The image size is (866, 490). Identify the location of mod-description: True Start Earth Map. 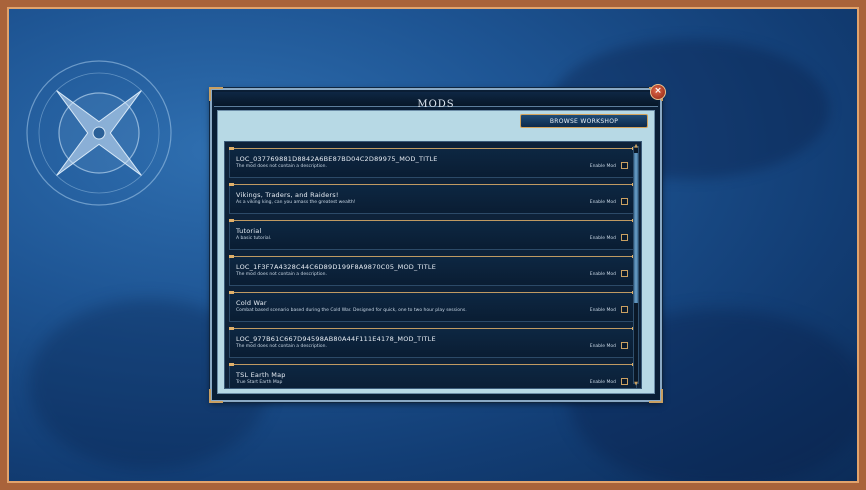
(259, 382).